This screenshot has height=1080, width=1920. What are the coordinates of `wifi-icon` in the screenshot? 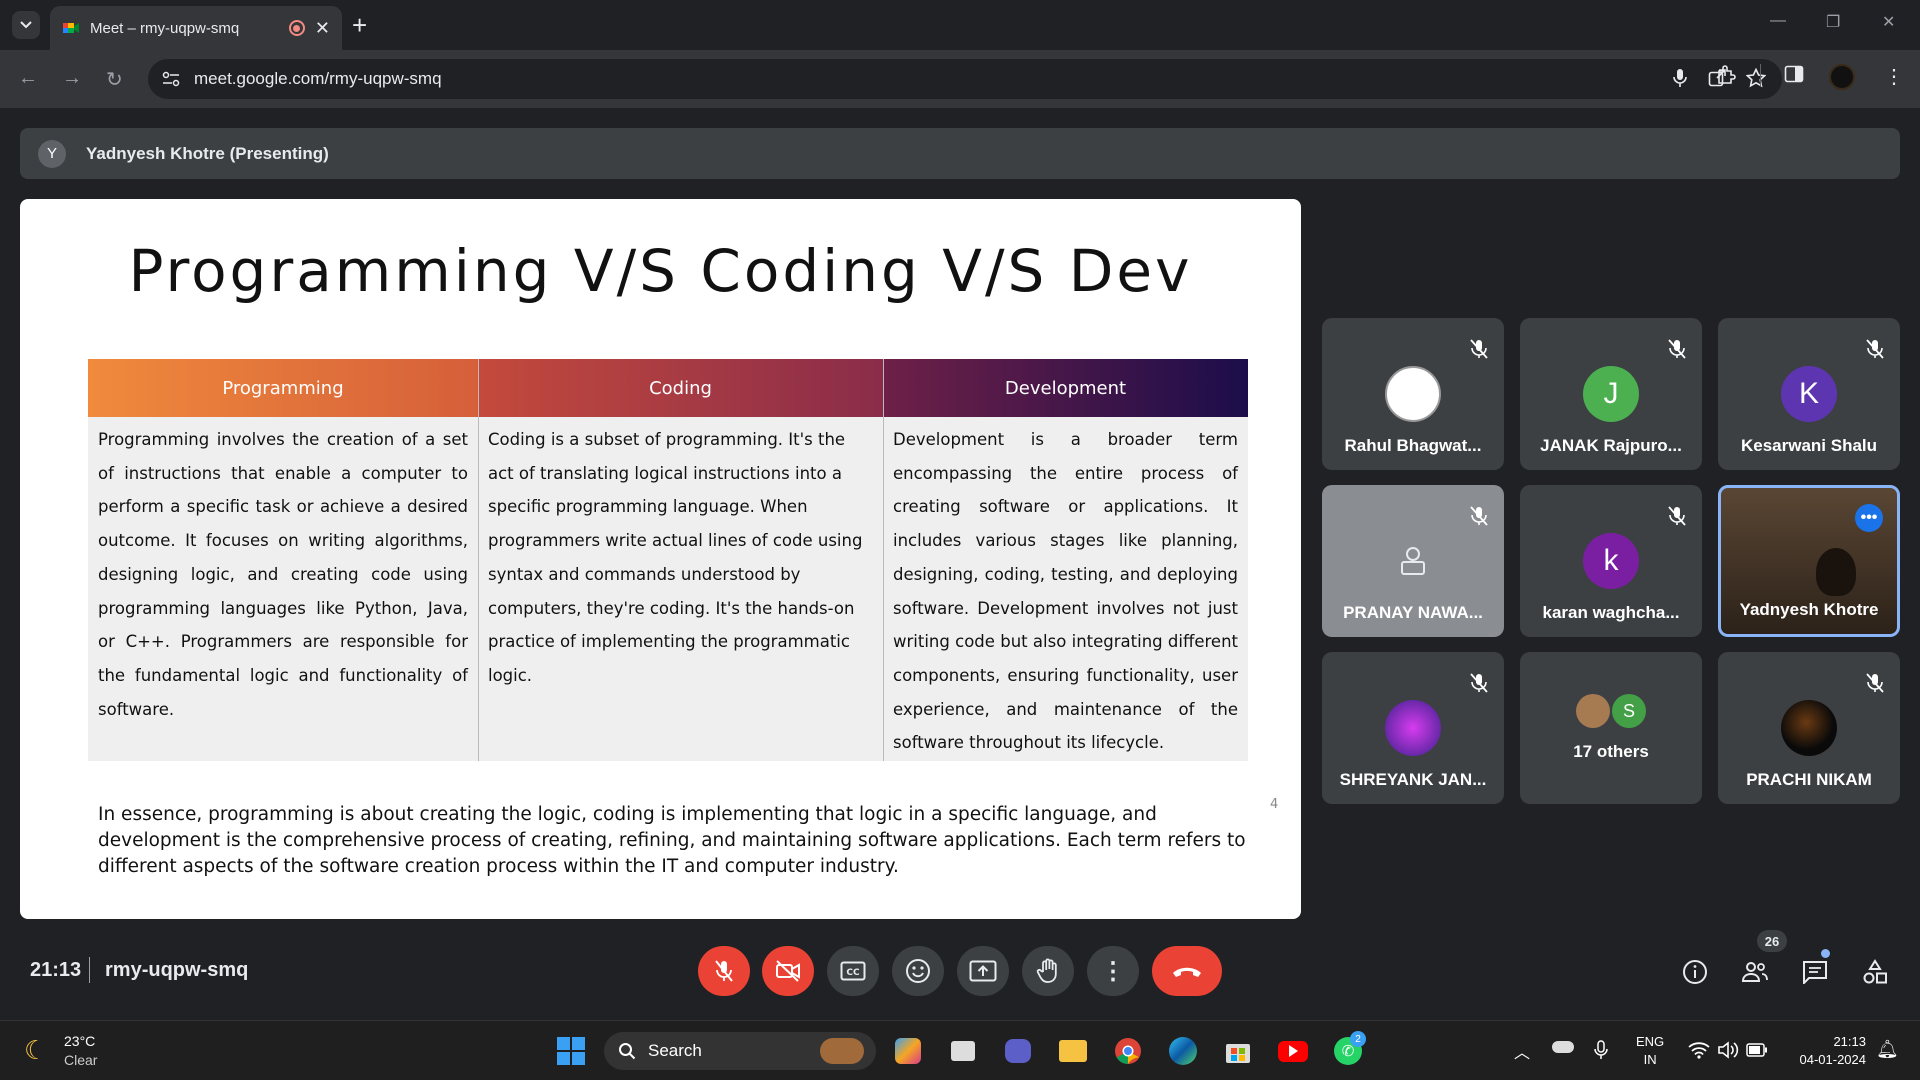 It's located at (1699, 1050).